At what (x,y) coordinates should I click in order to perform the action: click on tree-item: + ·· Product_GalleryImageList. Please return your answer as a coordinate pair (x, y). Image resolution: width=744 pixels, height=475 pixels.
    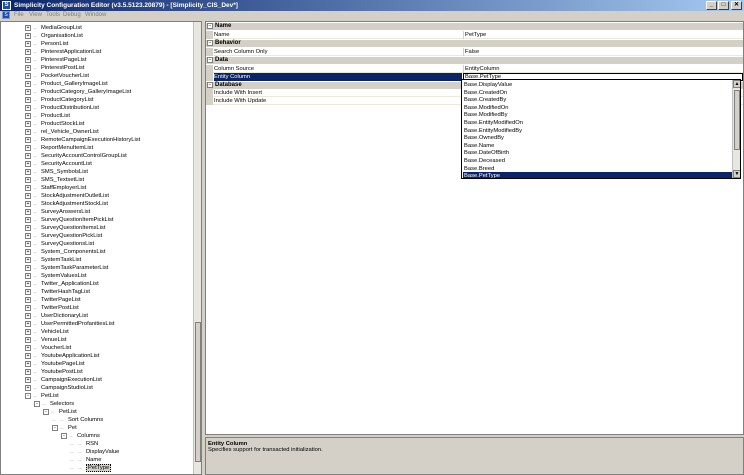
    Looking at the image, I should click on (66, 84).